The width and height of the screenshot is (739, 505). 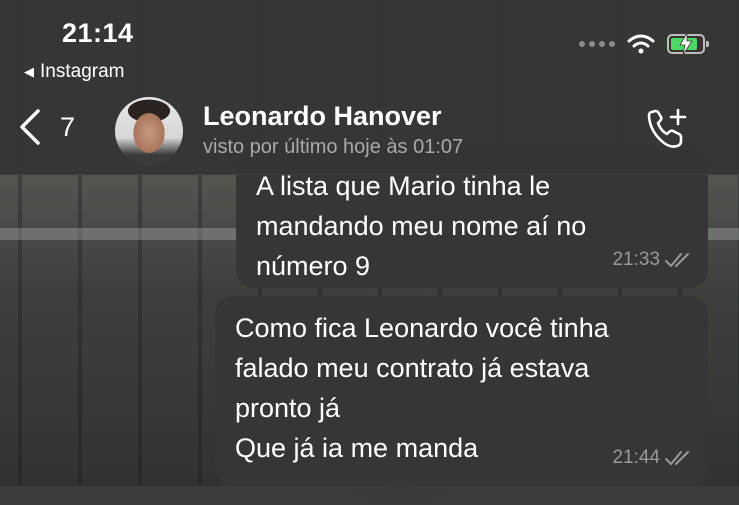 What do you see at coordinates (30, 127) in the screenshot?
I see `chevron-left-icon` at bounding box center [30, 127].